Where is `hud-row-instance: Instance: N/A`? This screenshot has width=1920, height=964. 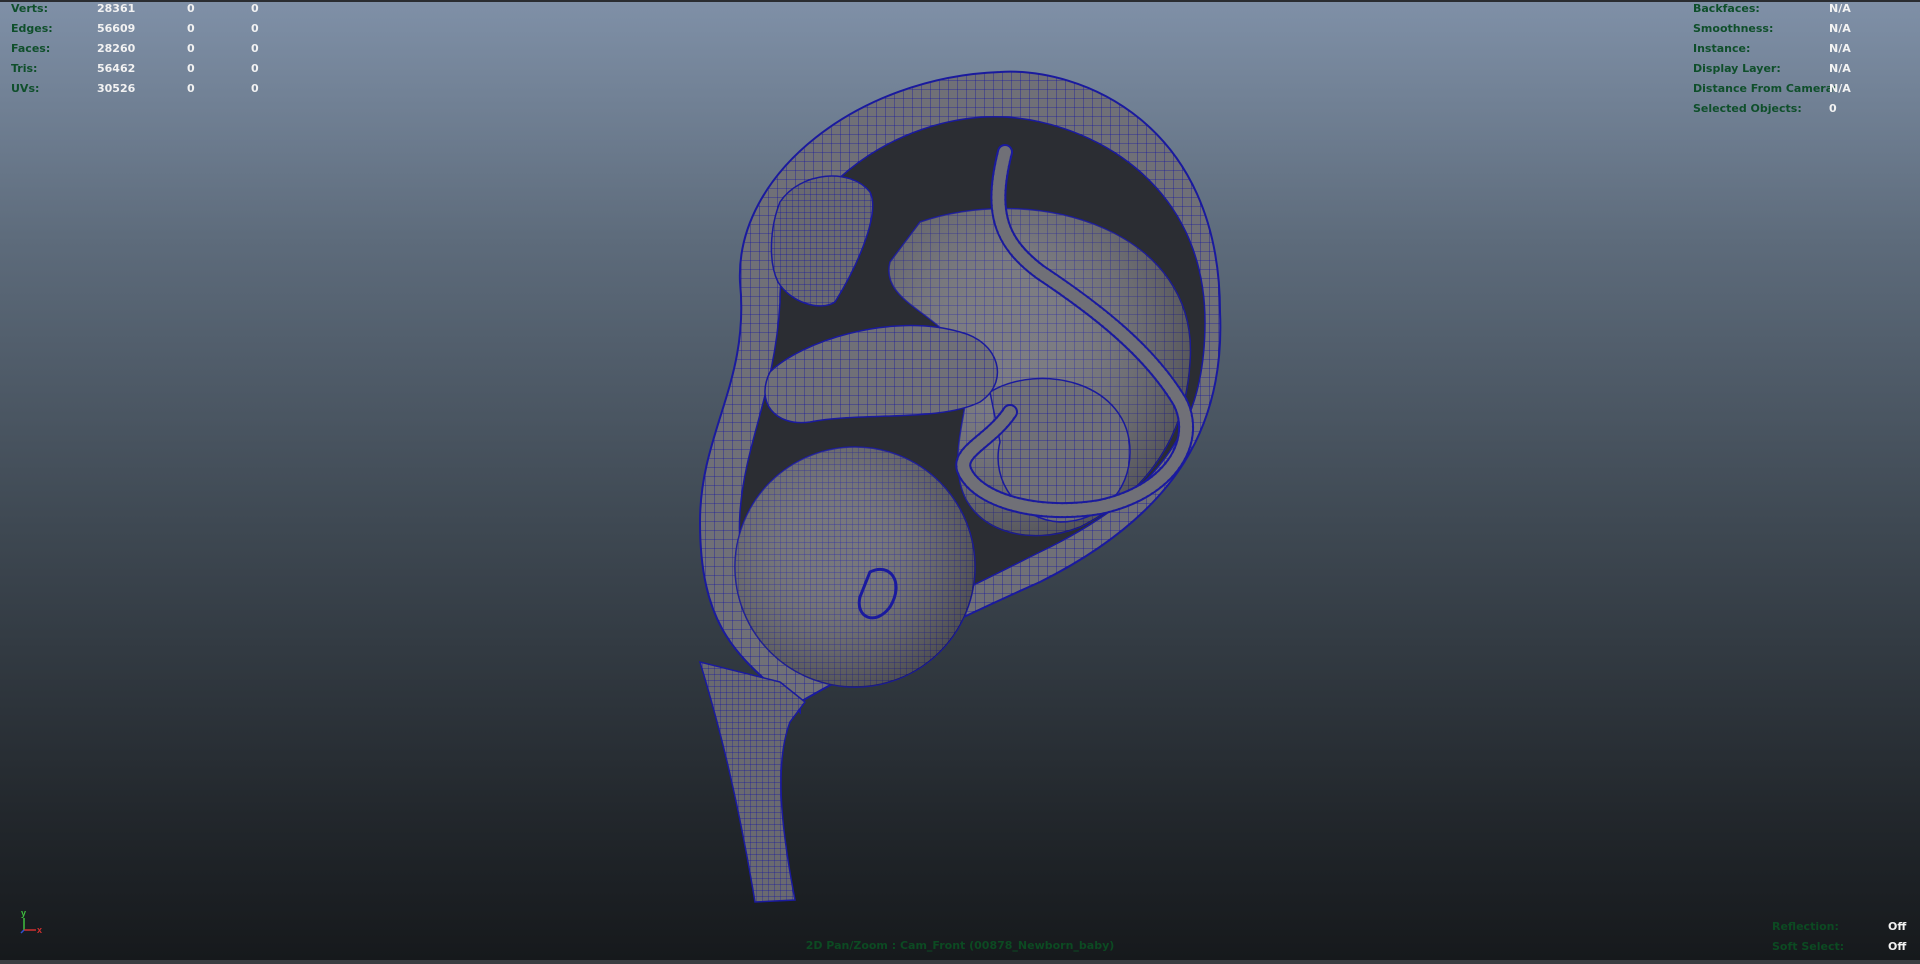 hud-row-instance: Instance: N/A is located at coordinates (1803, 49).